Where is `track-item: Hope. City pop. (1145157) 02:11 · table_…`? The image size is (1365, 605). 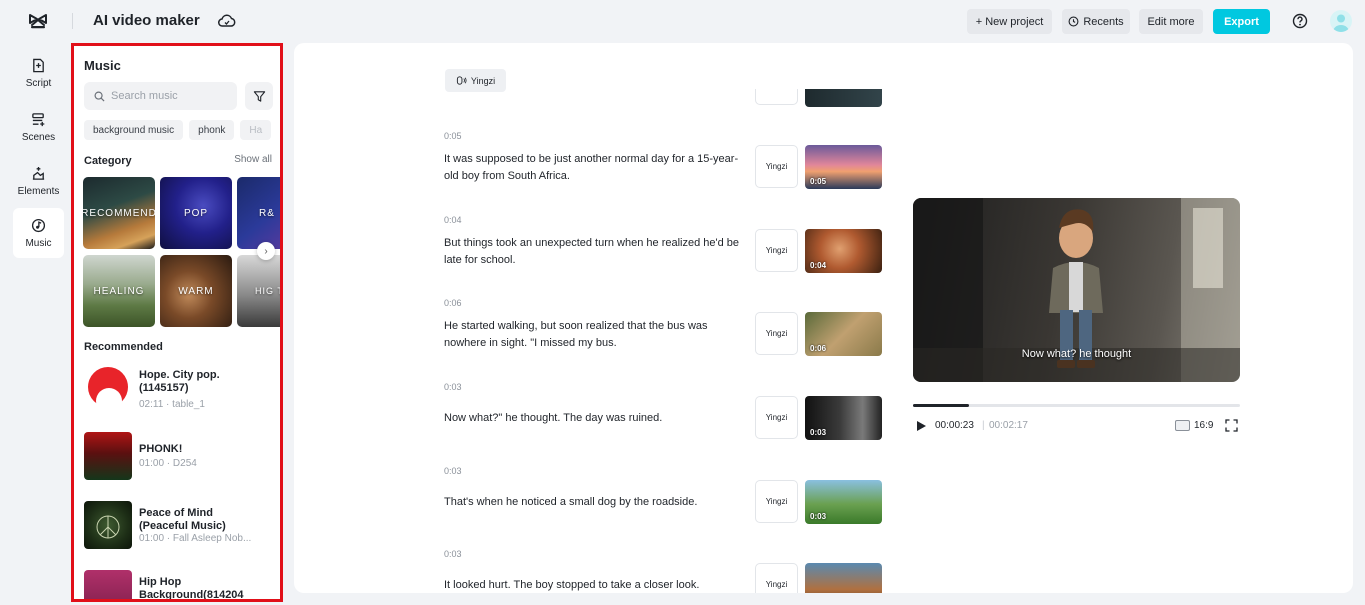
track-item: Hope. City pop. (1145157) 02:11 · table_… is located at coordinates (181, 388).